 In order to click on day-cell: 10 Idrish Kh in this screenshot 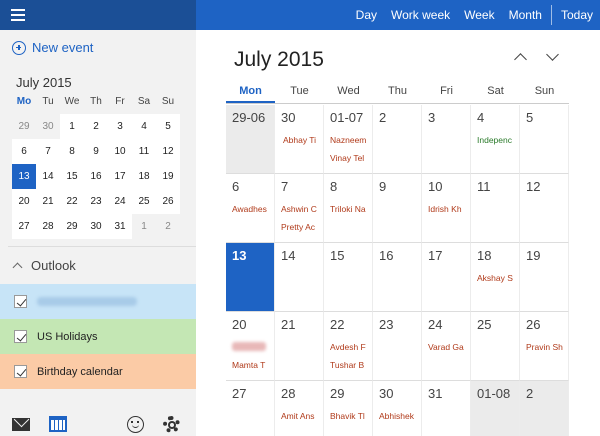, I will do `click(446, 208)`.